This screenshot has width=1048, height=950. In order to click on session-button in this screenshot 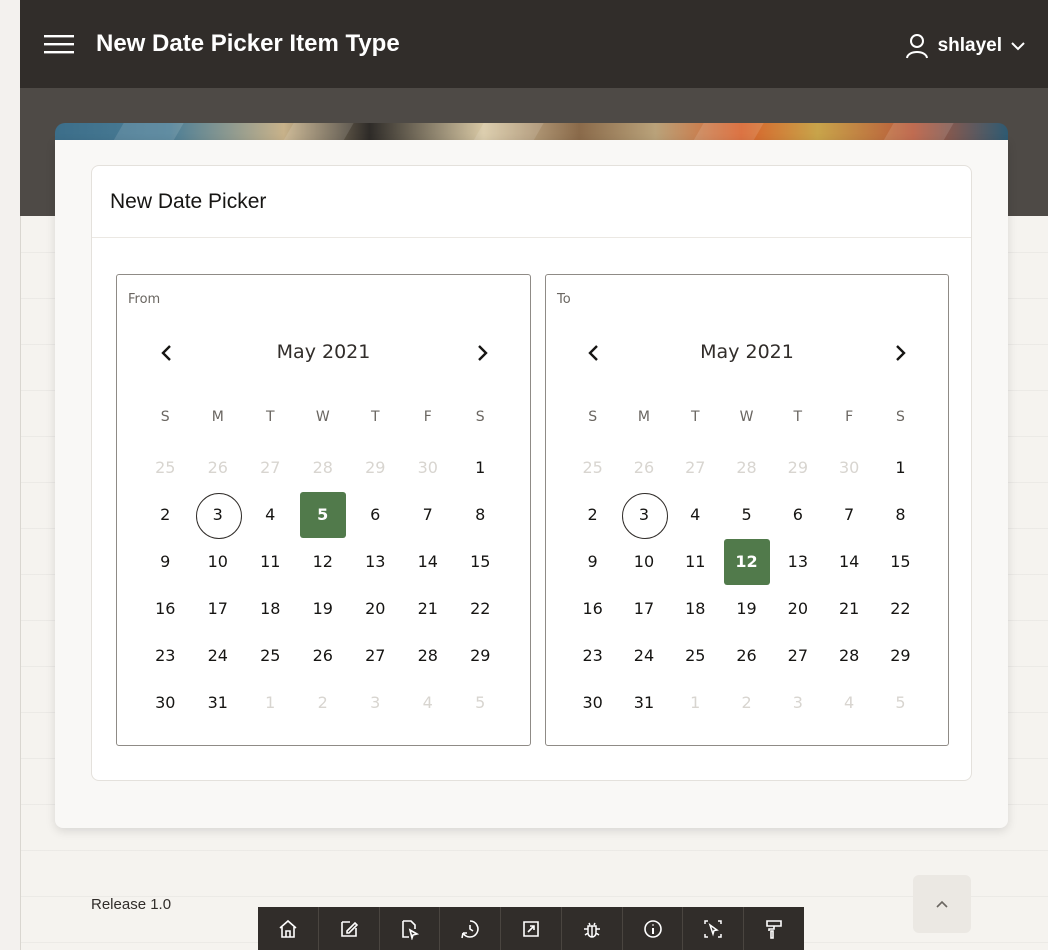, I will do `click(471, 928)`.